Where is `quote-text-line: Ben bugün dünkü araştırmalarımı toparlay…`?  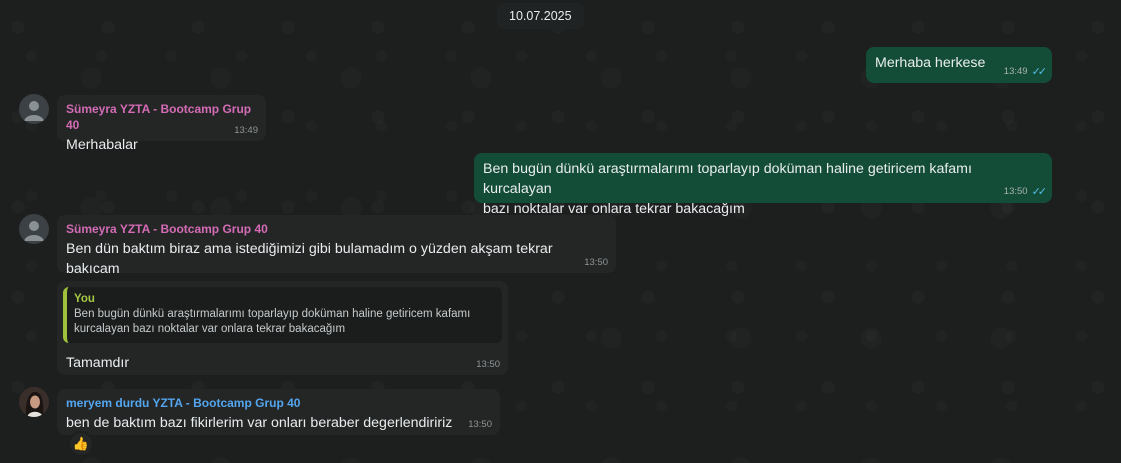
quote-text-line: Ben bugün dünkü araştırmalarımı toparlay… is located at coordinates (272, 314).